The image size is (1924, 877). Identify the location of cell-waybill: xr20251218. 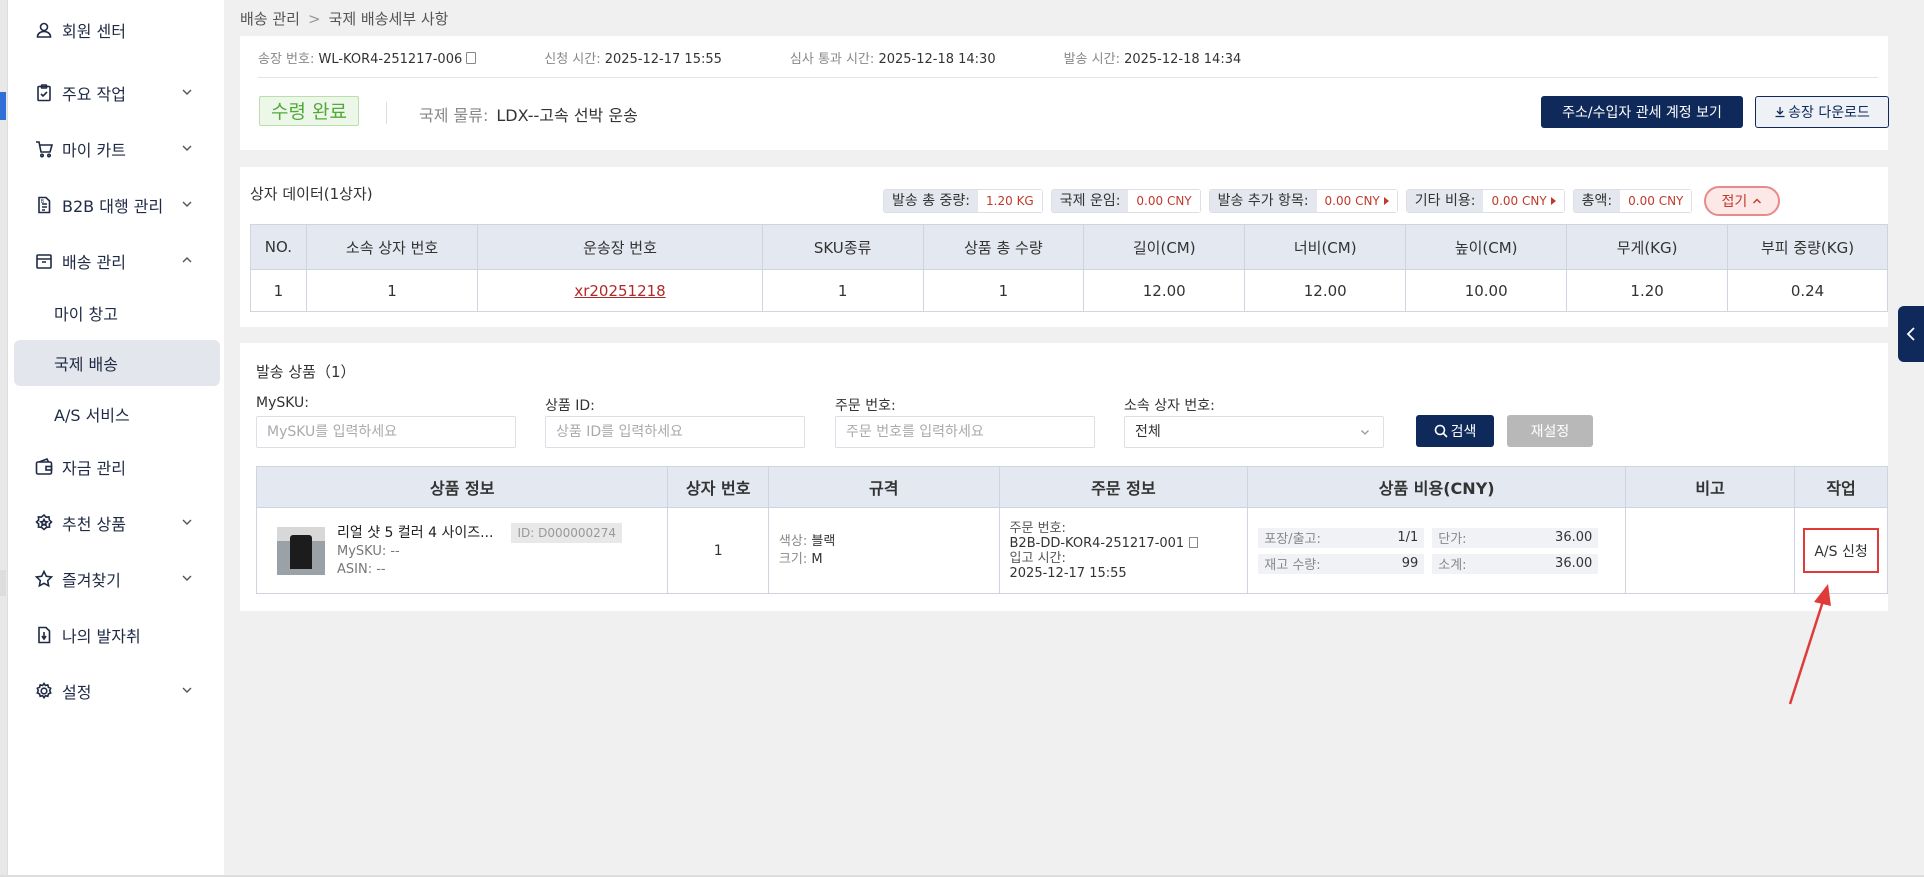
(620, 290).